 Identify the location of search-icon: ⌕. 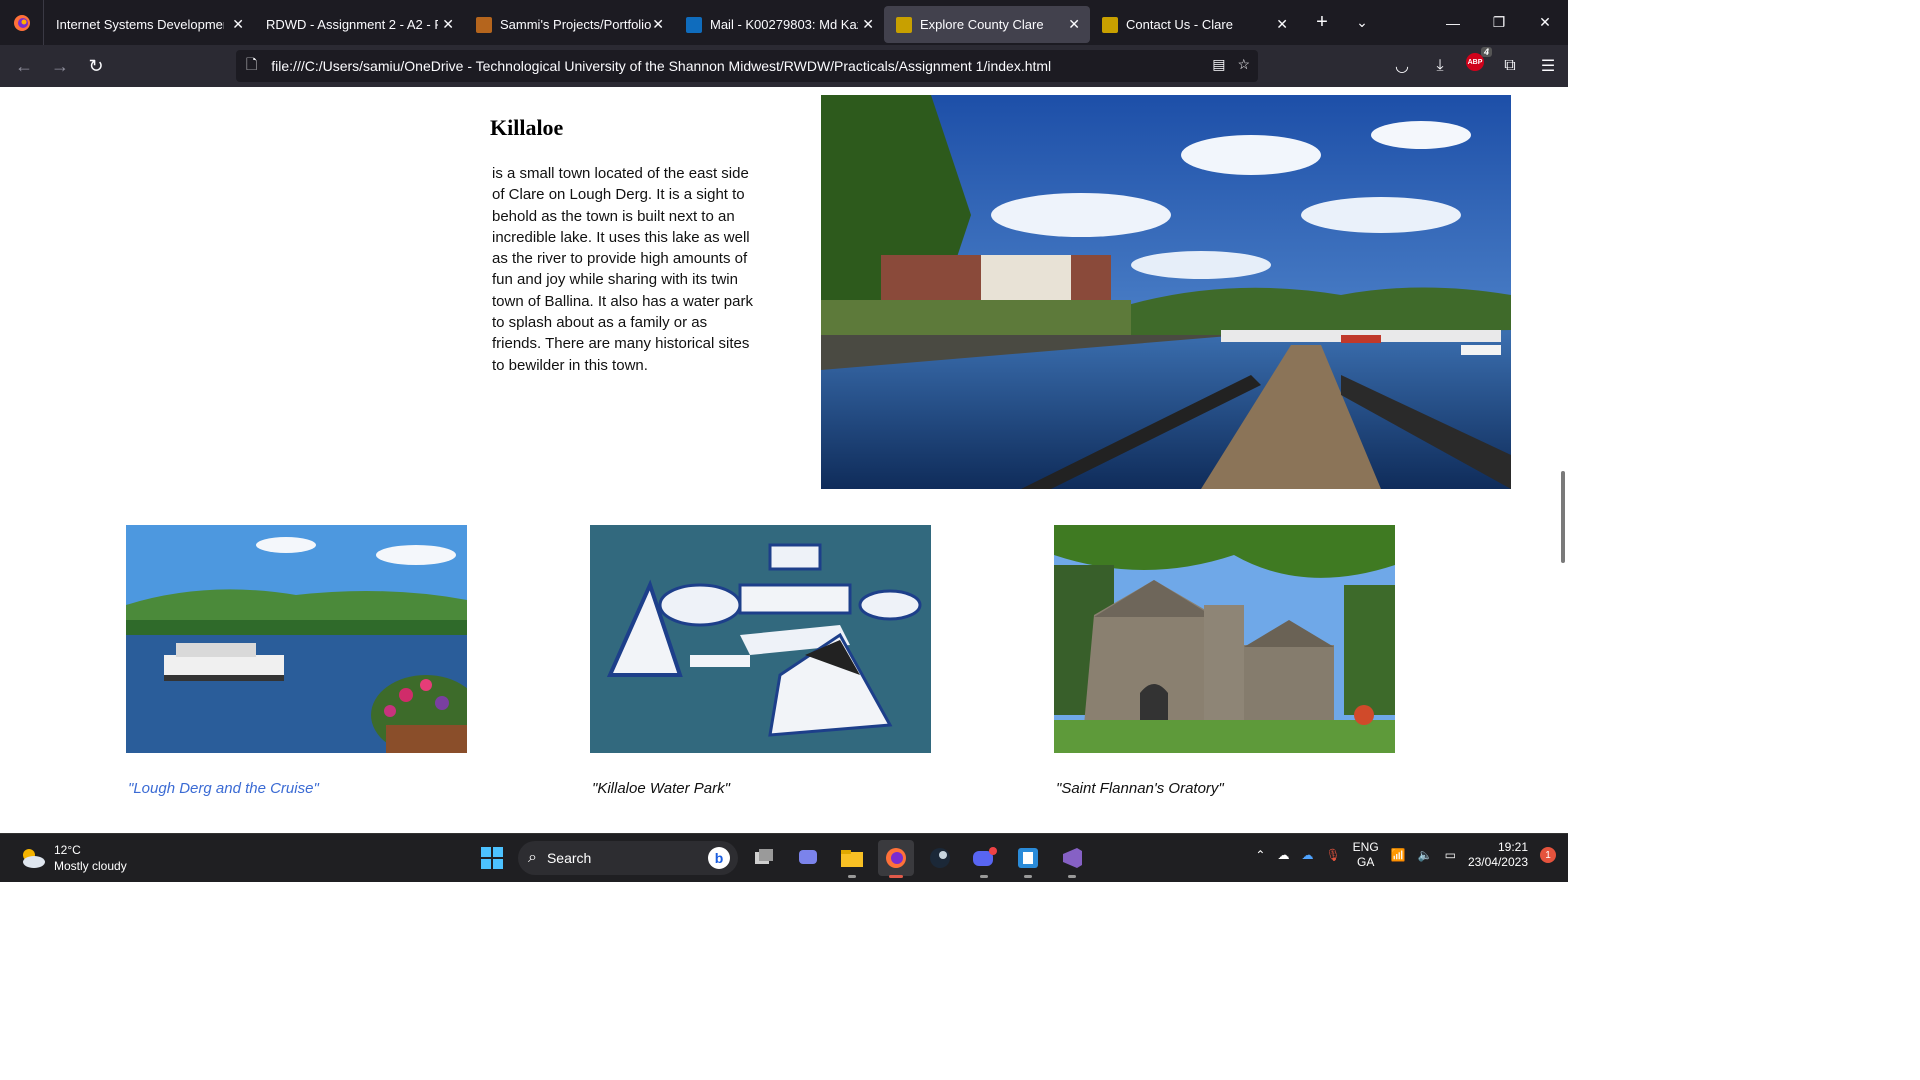
(532, 857).